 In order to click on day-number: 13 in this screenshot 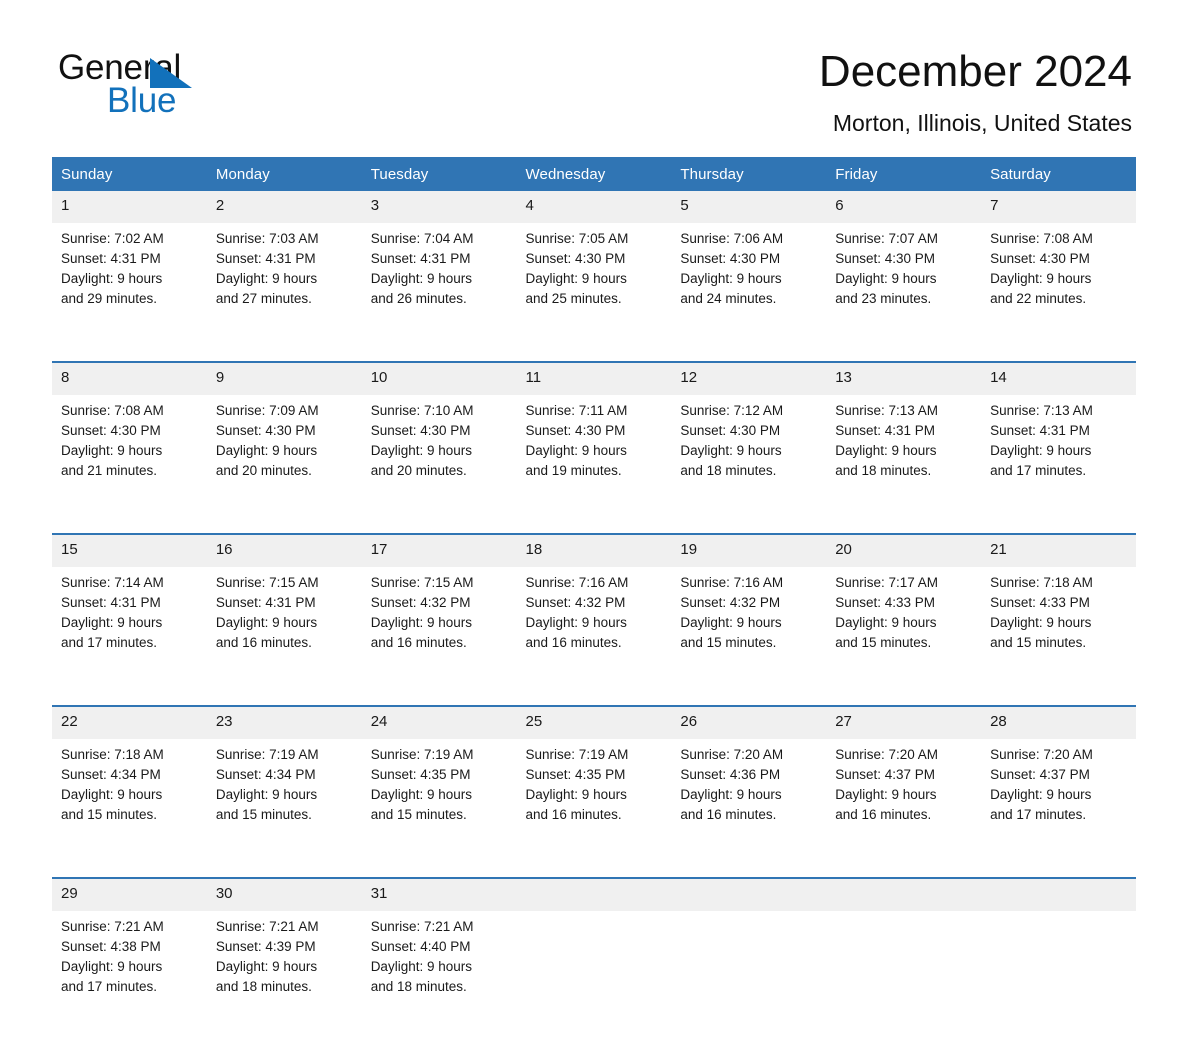, I will do `click(904, 378)`.